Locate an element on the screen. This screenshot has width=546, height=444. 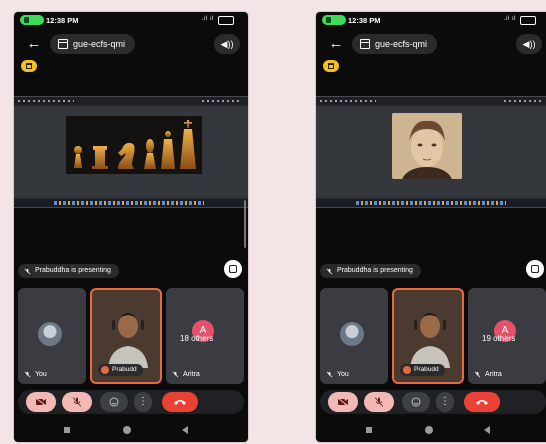
participant-tile-others: A 18 others Aritra is located at coordinates (205, 336).